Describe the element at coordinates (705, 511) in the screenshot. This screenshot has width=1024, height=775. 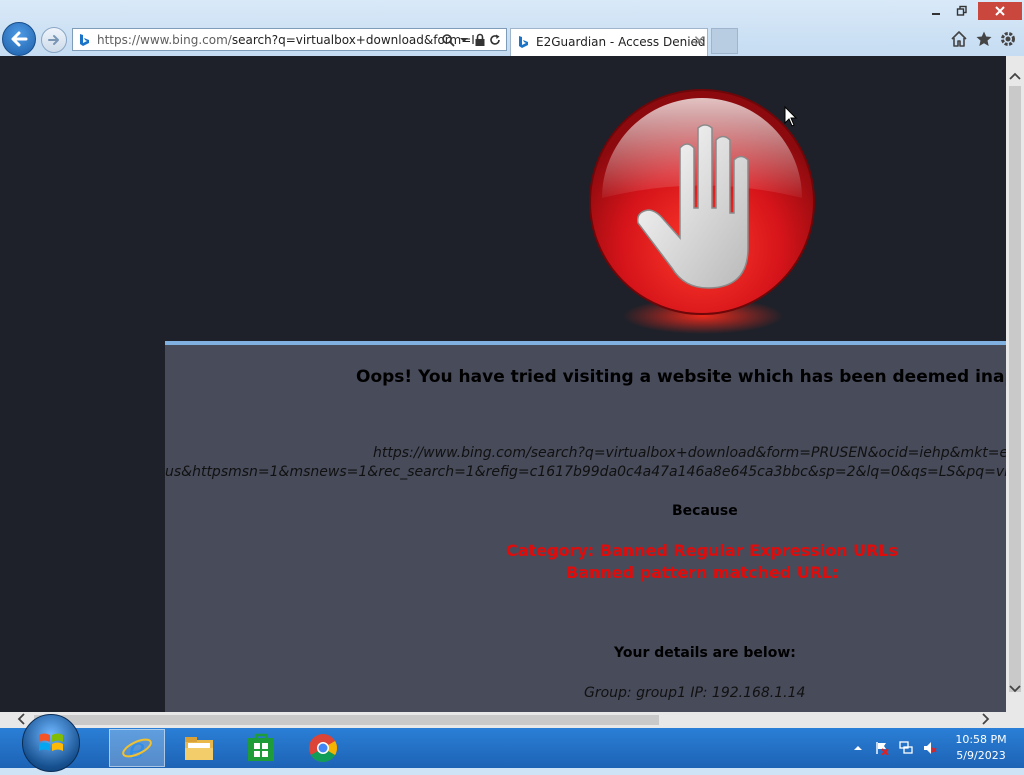
I see `because-label: Because` at that location.